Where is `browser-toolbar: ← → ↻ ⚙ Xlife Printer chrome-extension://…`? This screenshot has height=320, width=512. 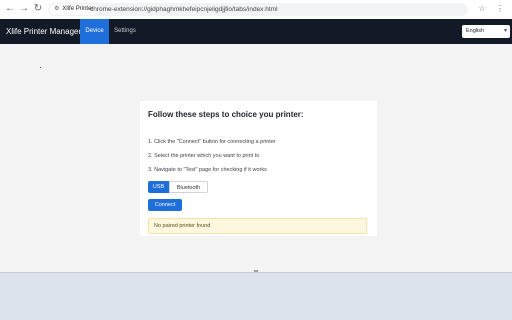 browser-toolbar: ← → ↻ ⚙ Xlife Printer chrome-extension://… is located at coordinates (256, 10).